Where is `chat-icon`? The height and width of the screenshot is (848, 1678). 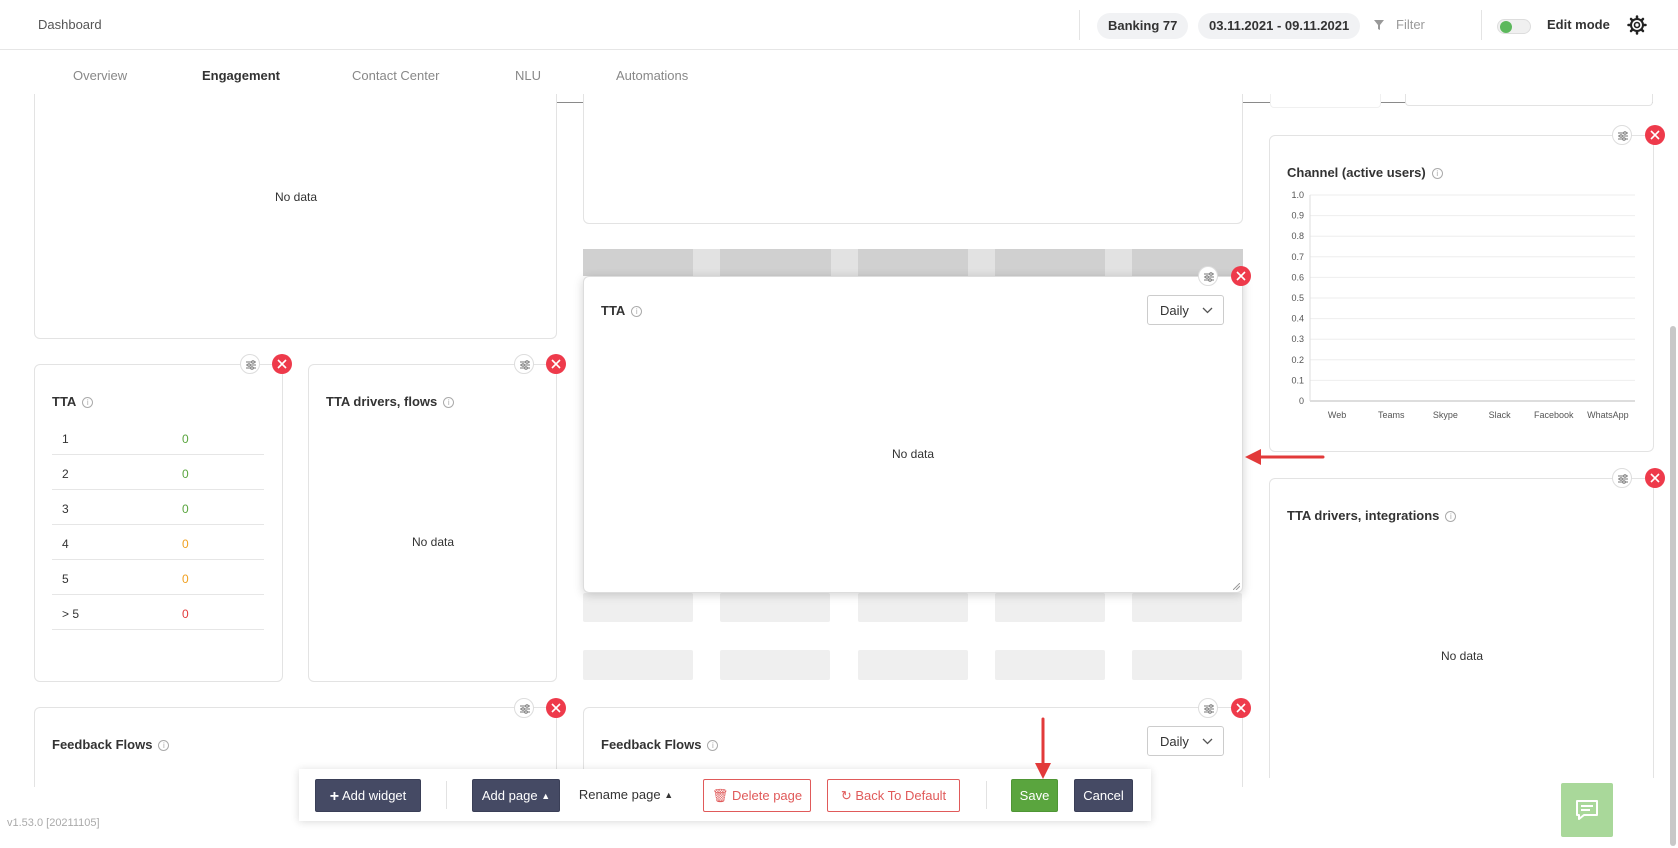 chat-icon is located at coordinates (1587, 810).